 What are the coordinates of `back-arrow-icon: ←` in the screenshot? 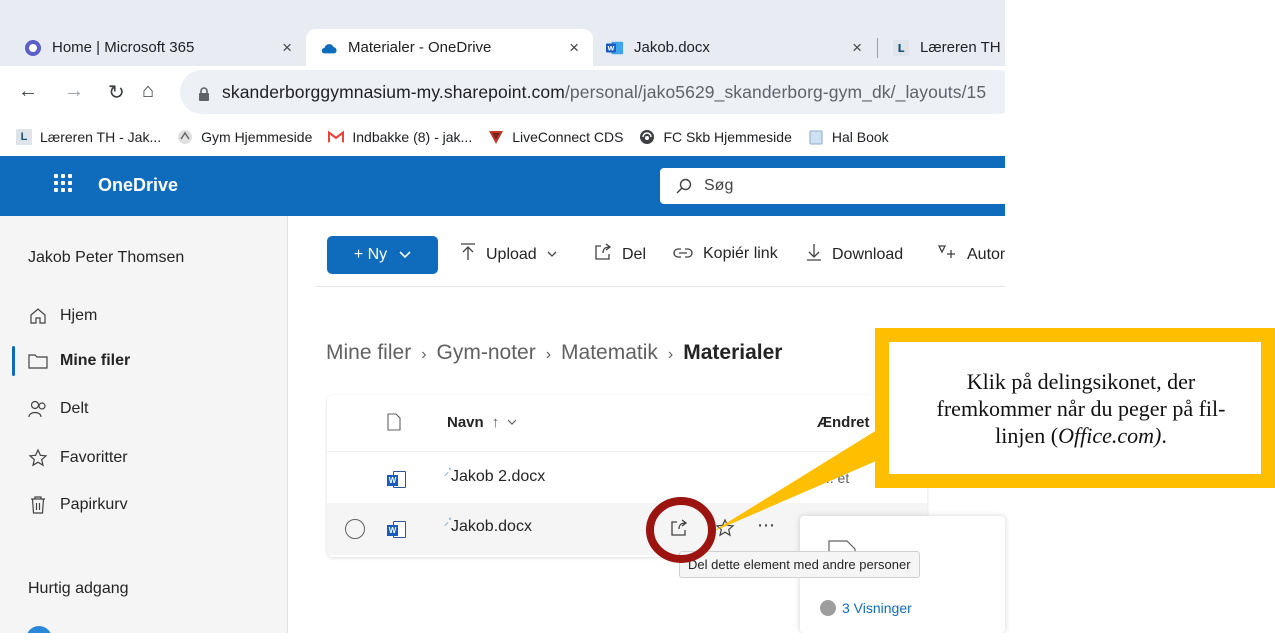 It's located at (28, 91).